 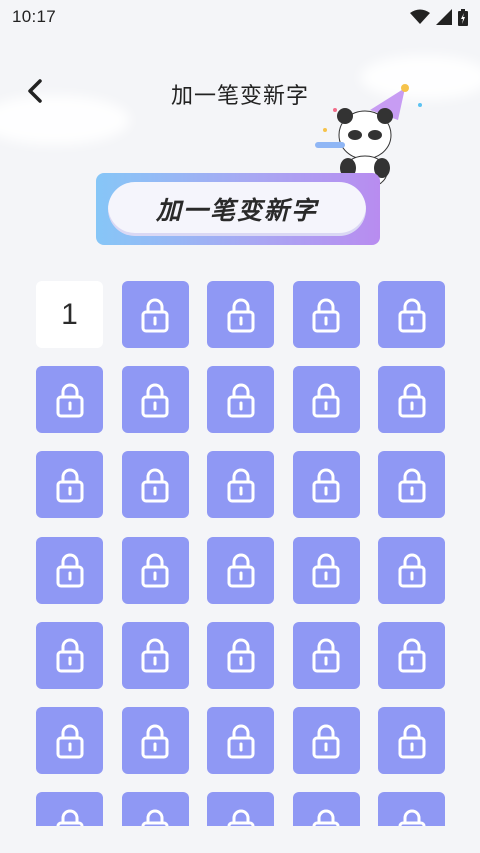 I want to click on battery-icon, so click(x=463, y=17).